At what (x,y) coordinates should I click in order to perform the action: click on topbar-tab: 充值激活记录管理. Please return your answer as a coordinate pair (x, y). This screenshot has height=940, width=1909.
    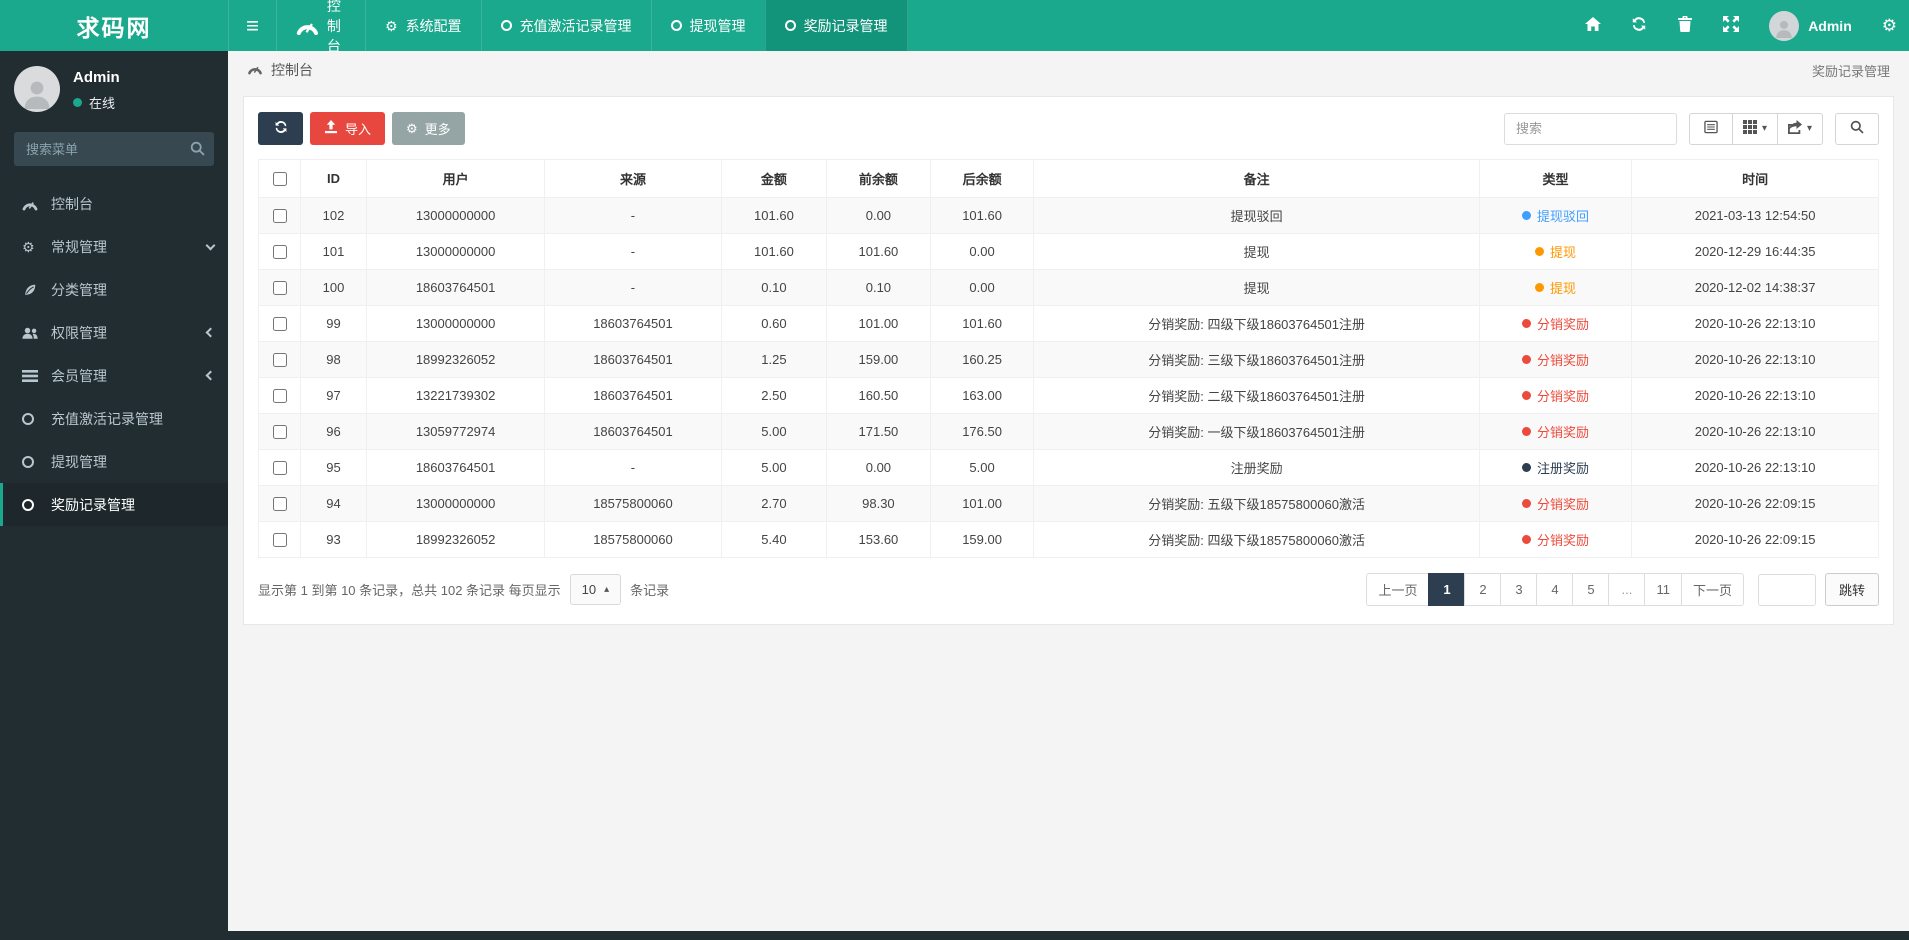
    Looking at the image, I should click on (565, 25).